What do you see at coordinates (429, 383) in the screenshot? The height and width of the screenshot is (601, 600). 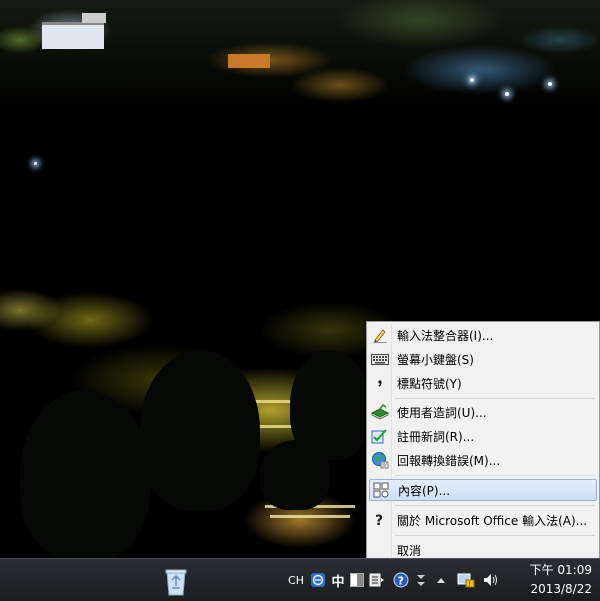 I see `menu-item-label: 標點符號(Y)` at bounding box center [429, 383].